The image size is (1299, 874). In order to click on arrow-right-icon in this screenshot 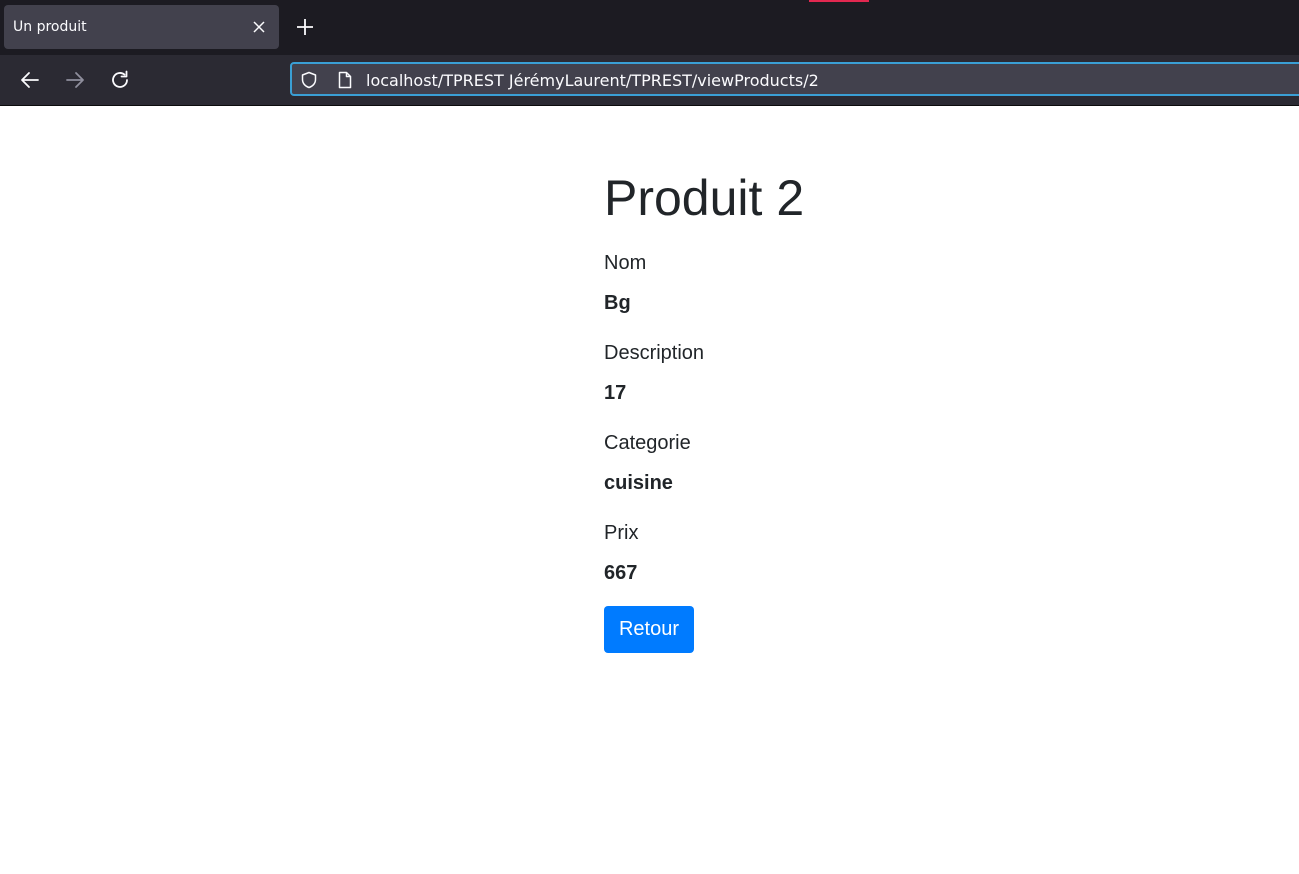, I will do `click(75, 80)`.